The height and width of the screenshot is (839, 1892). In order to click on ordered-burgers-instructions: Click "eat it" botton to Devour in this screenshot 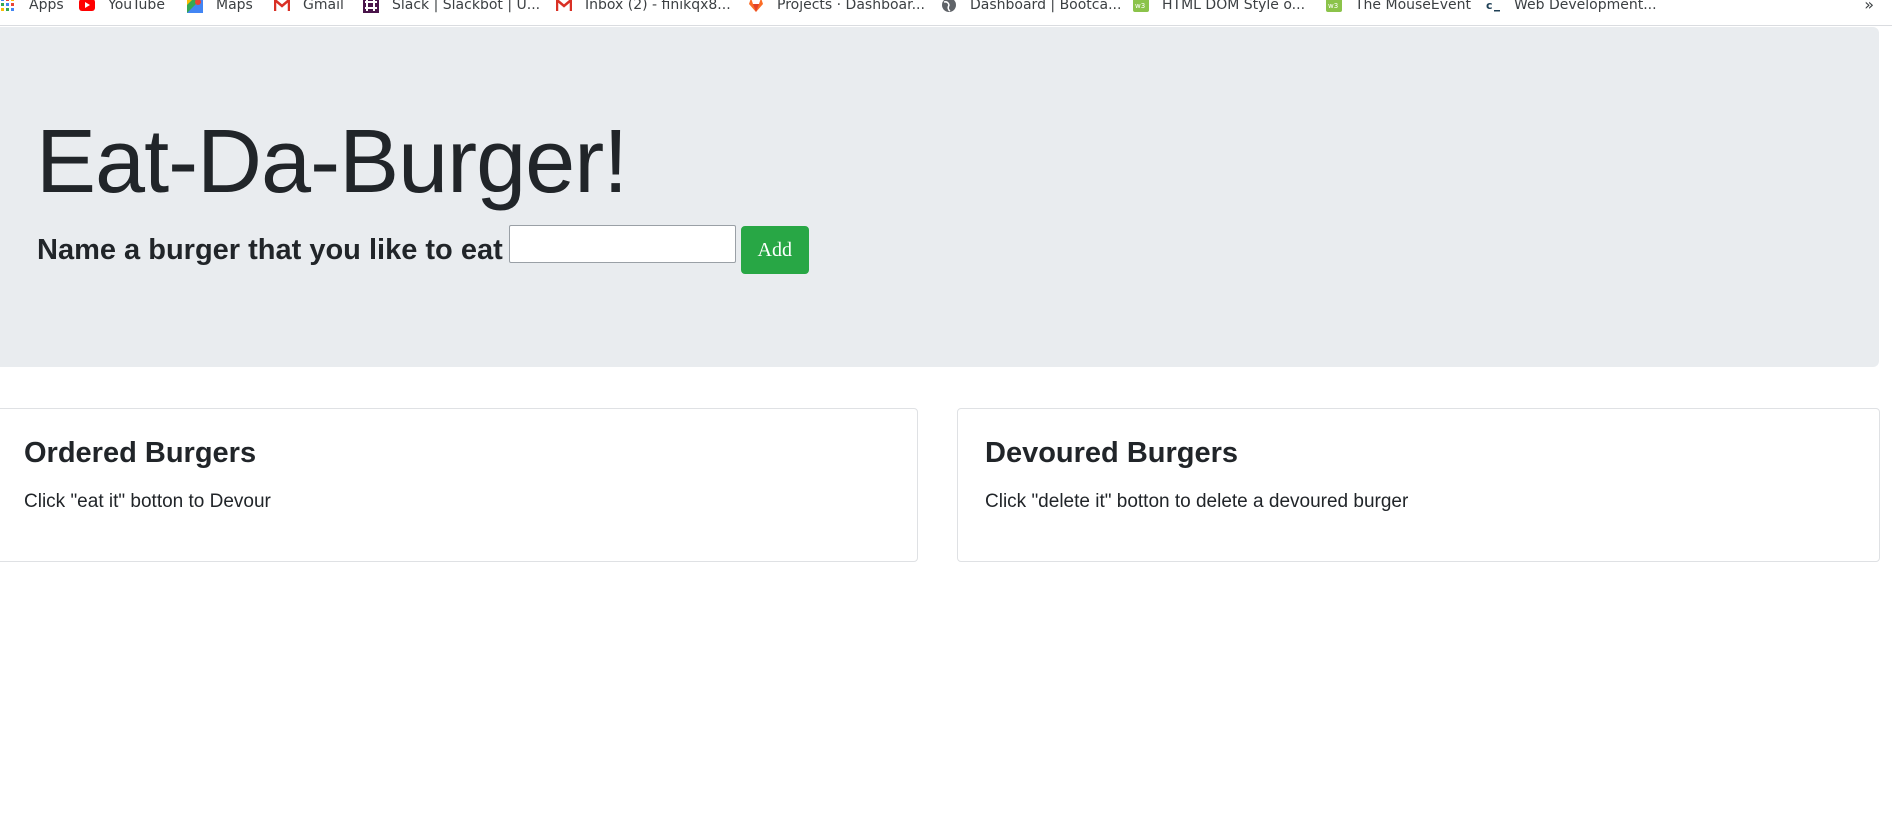, I will do `click(147, 501)`.